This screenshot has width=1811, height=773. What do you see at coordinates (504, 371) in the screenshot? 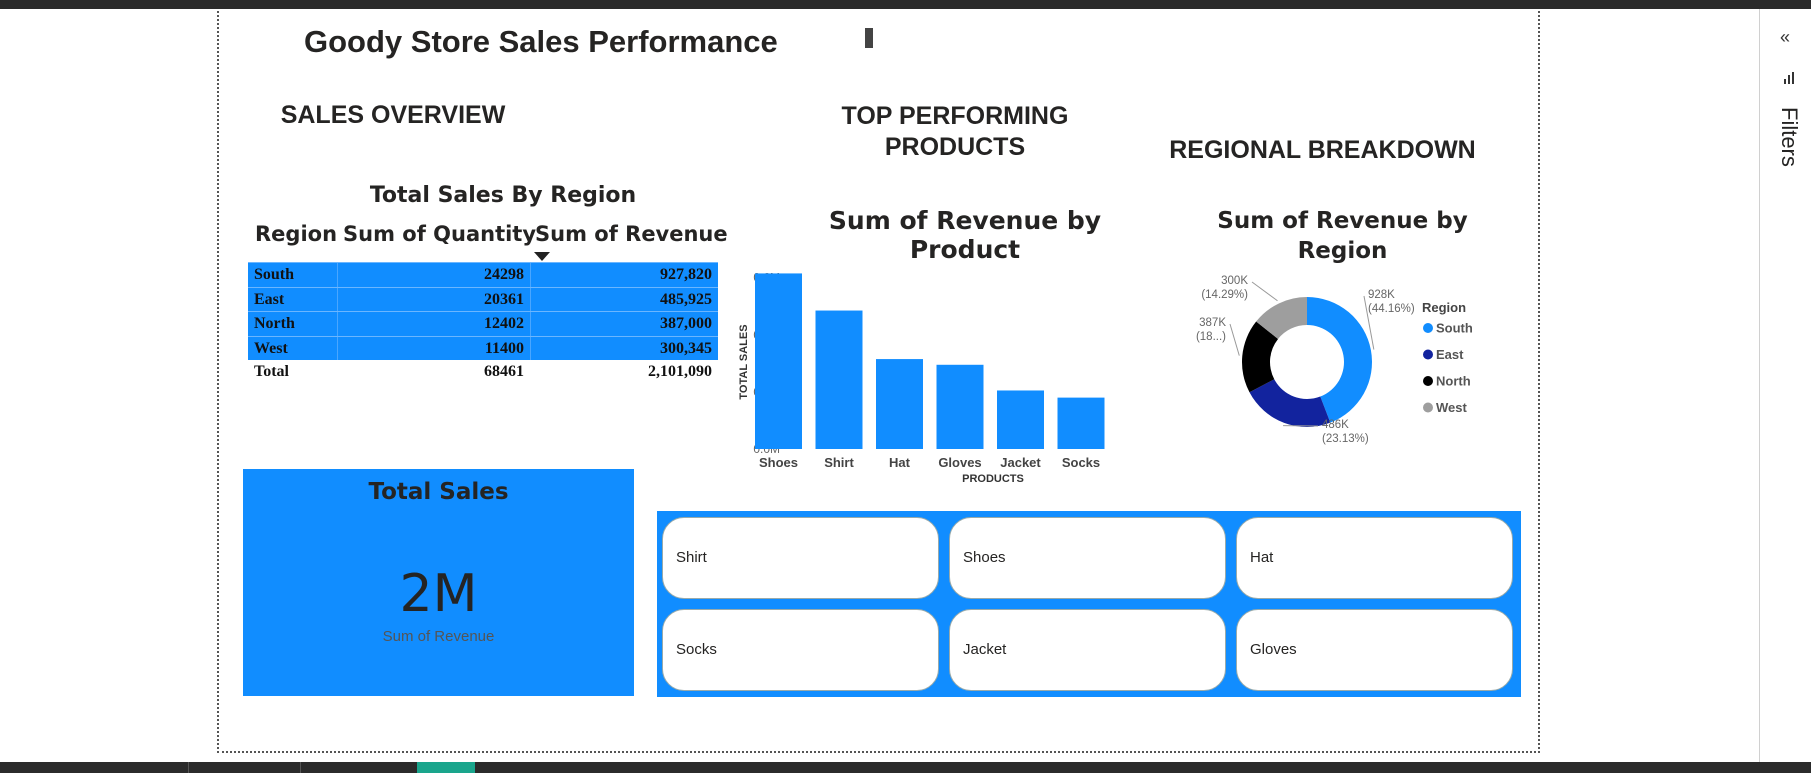
I see `cell-total-quantity: 68461` at bounding box center [504, 371].